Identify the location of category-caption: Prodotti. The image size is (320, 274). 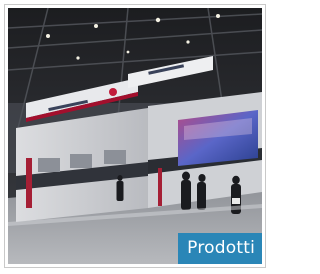
(220, 248).